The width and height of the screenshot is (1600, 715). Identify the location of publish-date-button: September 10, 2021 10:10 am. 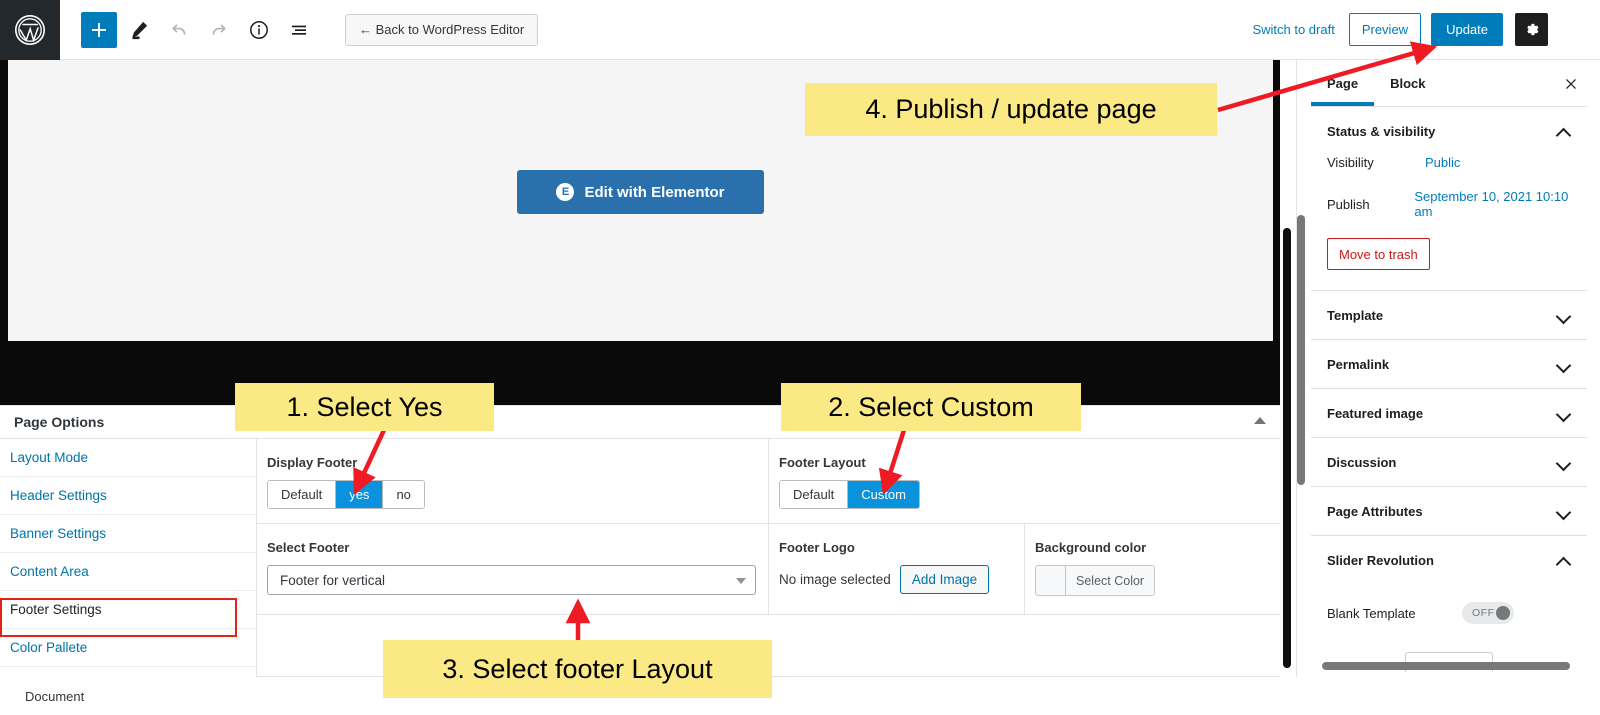
(1492, 204).